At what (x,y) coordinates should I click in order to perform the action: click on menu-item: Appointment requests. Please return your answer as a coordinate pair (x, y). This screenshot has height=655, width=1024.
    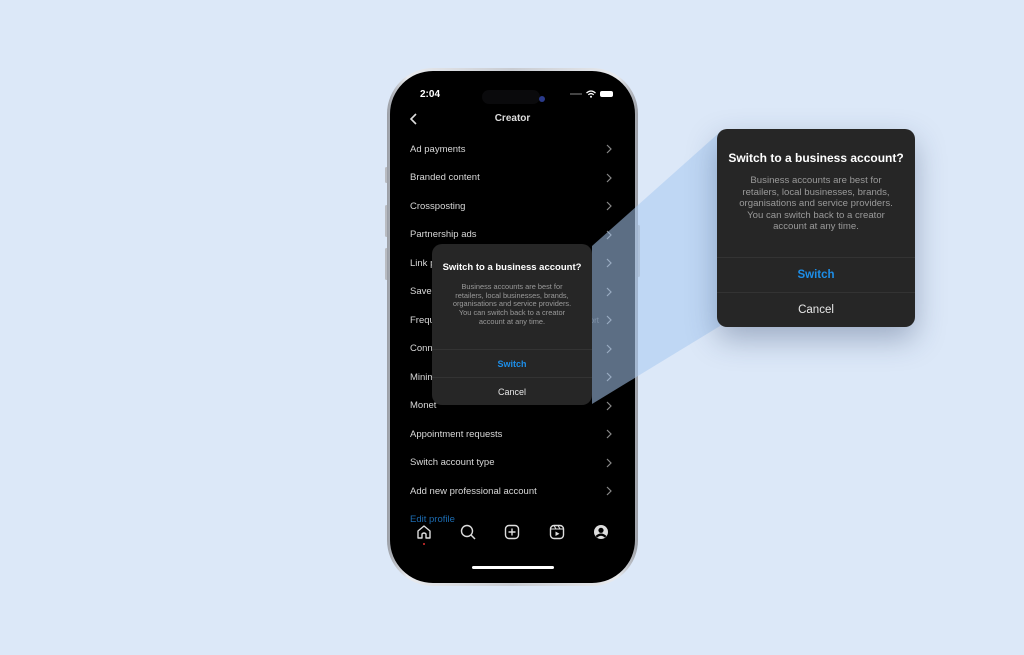
    Looking at the image, I should click on (512, 434).